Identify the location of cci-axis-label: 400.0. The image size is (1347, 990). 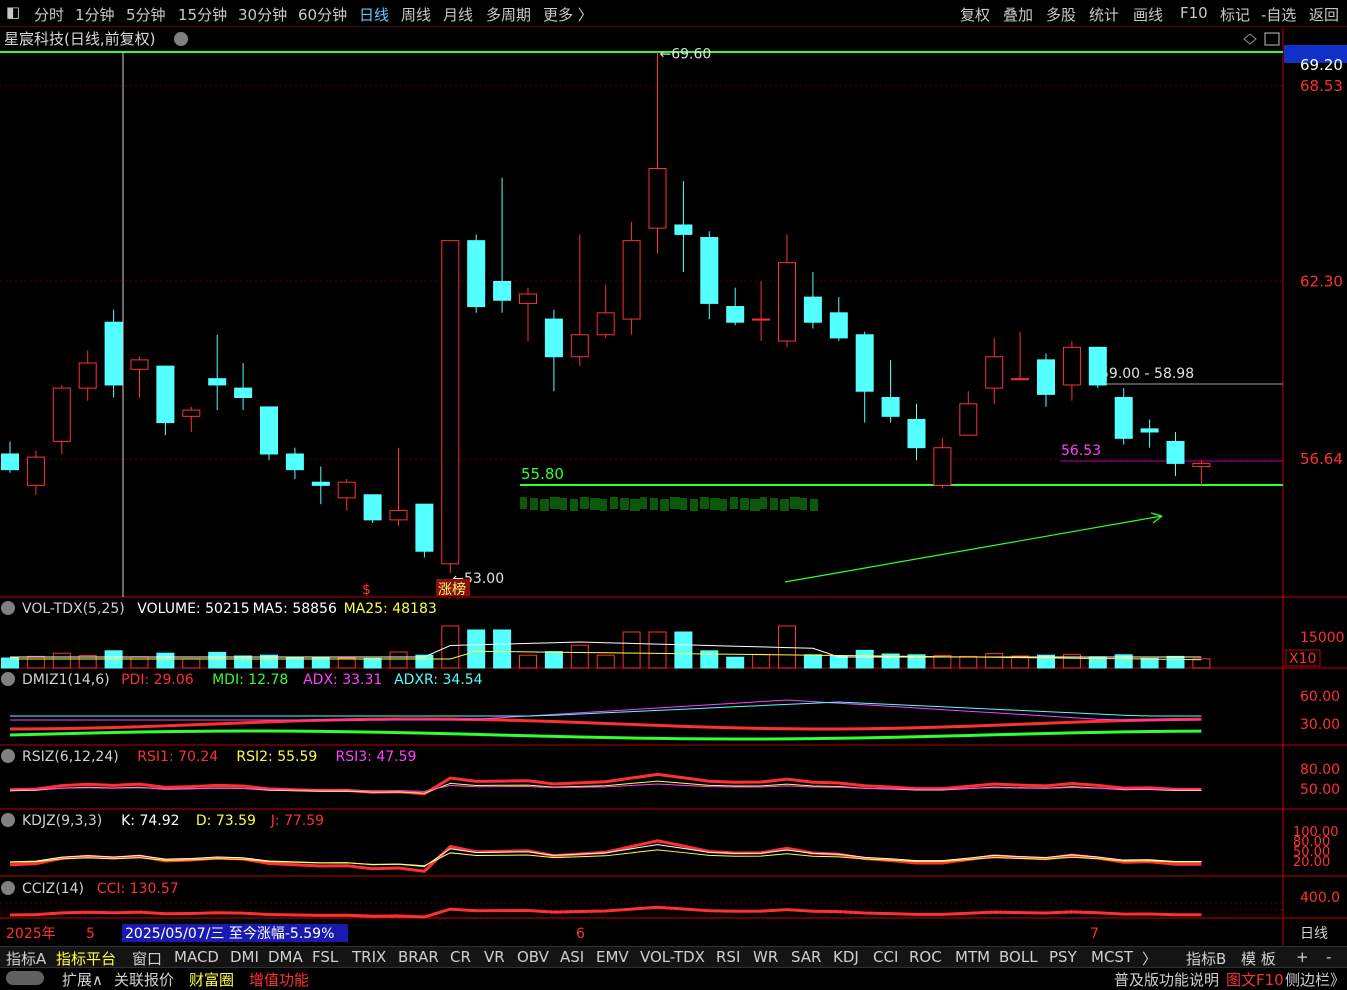
(1320, 898).